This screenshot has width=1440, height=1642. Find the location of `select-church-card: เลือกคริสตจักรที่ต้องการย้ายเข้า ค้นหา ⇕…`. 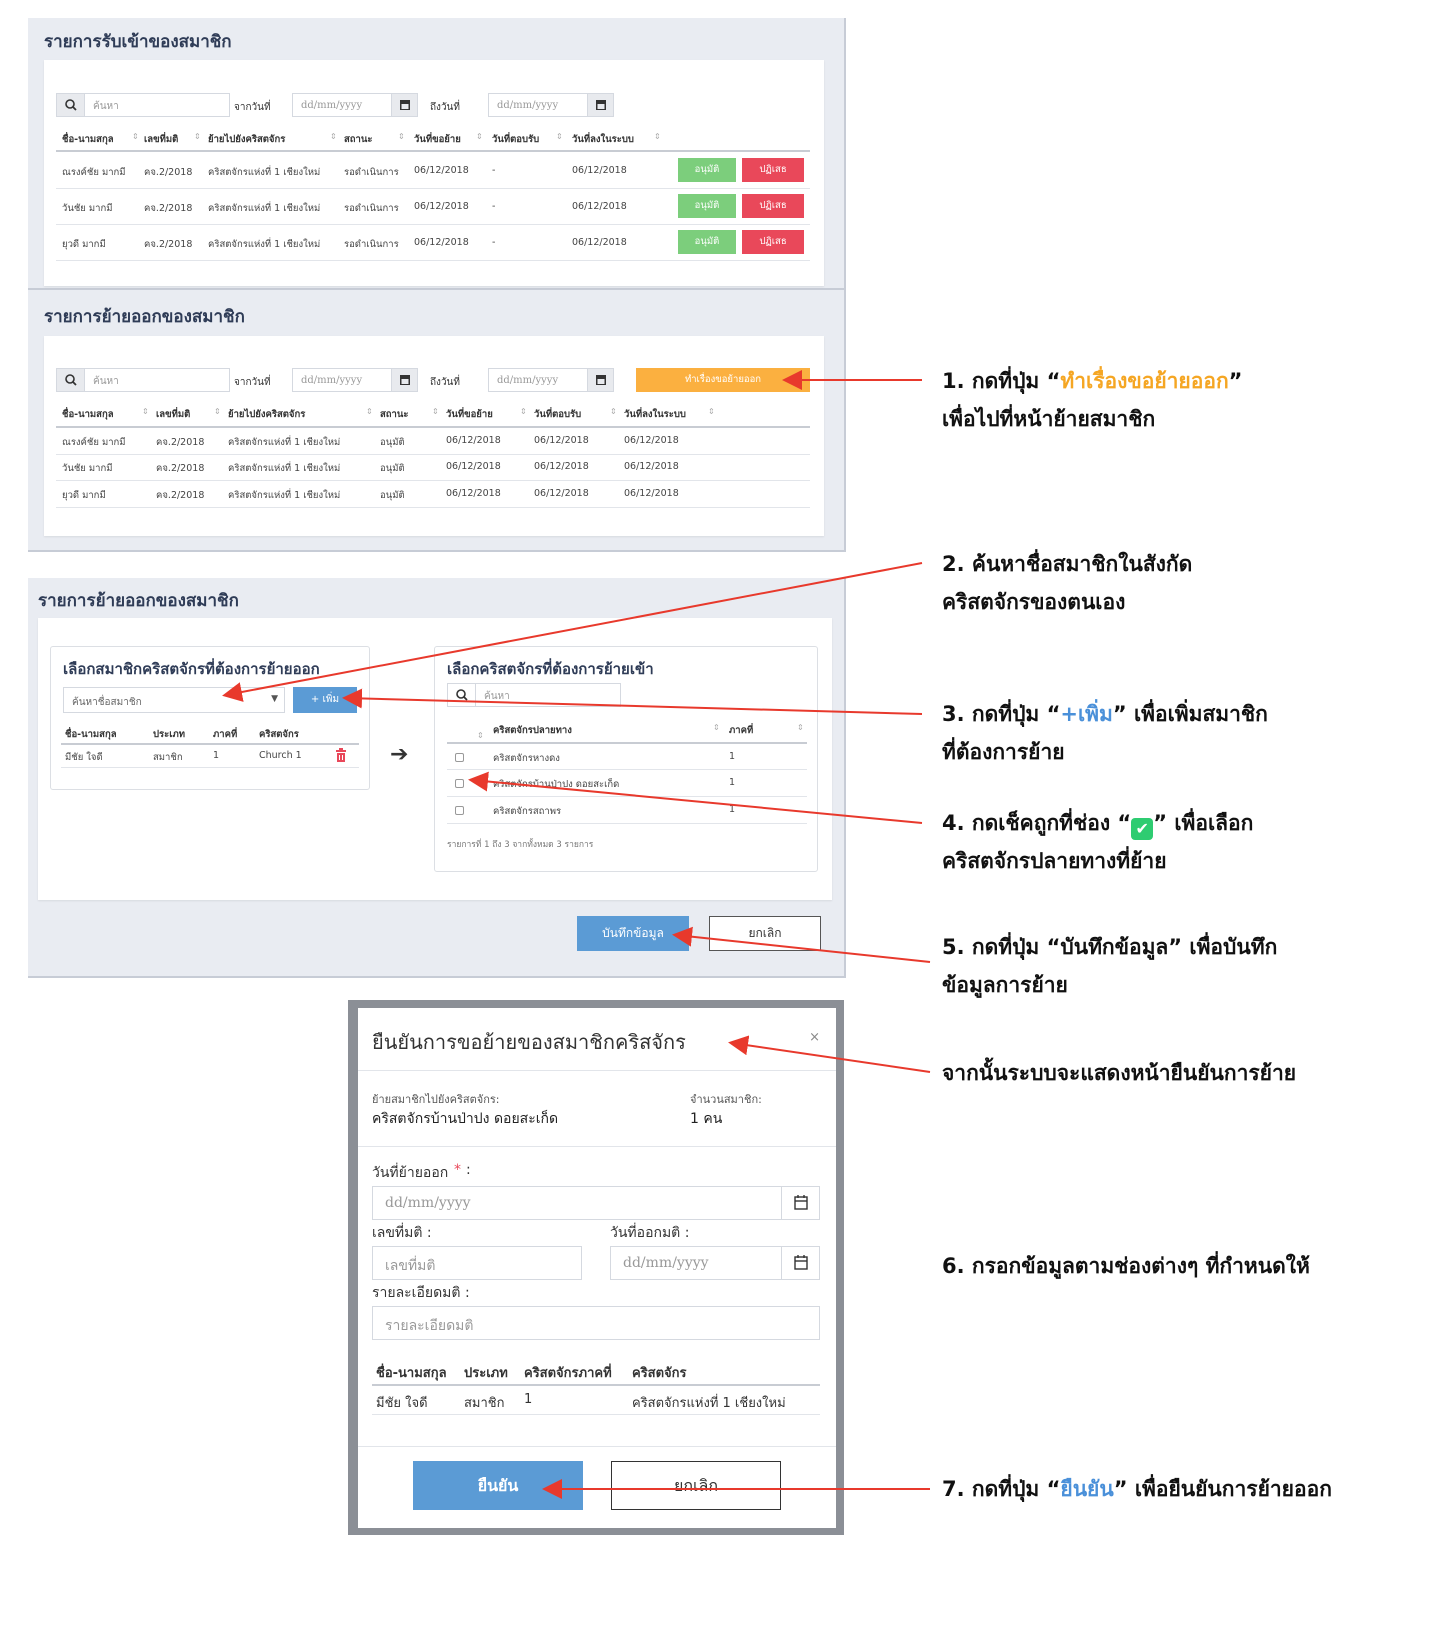

select-church-card: เลือกคริสตจักรที่ต้องการย้ายเข้า ค้นหา ⇕… is located at coordinates (626, 759).